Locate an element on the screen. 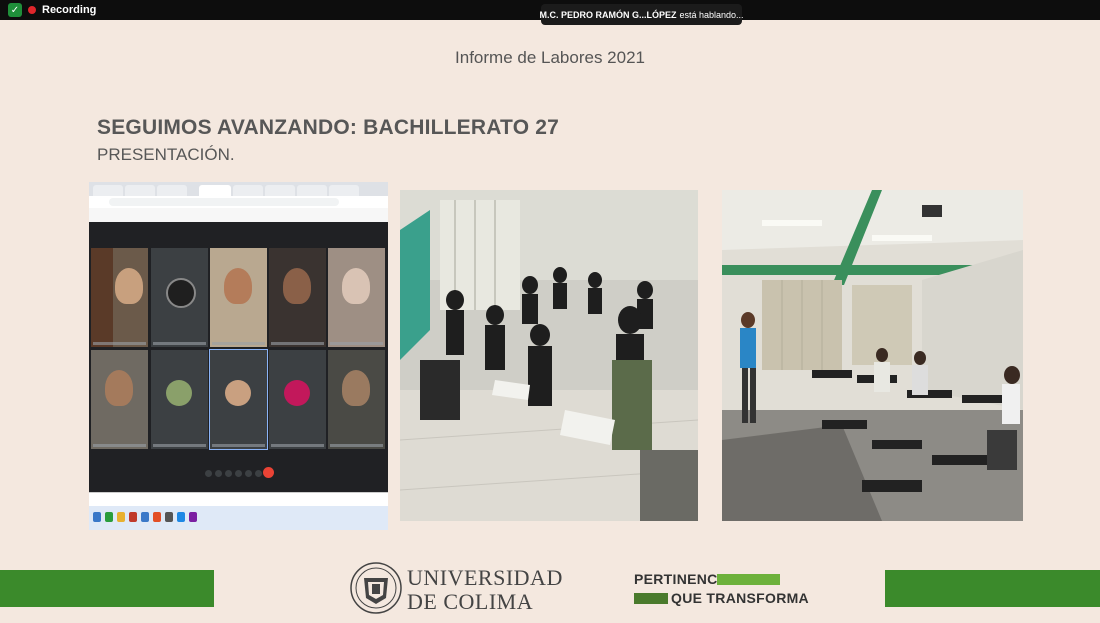 This screenshot has width=1100, height=623. slide-header: Informe de Labores 2021 is located at coordinates (550, 57).